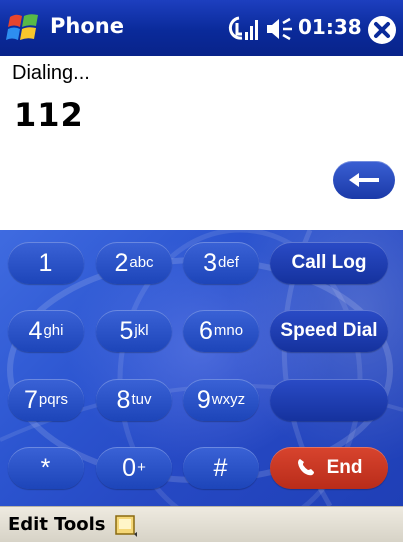 Image resolution: width=403 pixels, height=542 pixels. I want to click on key-hash: #, so click(221, 468).